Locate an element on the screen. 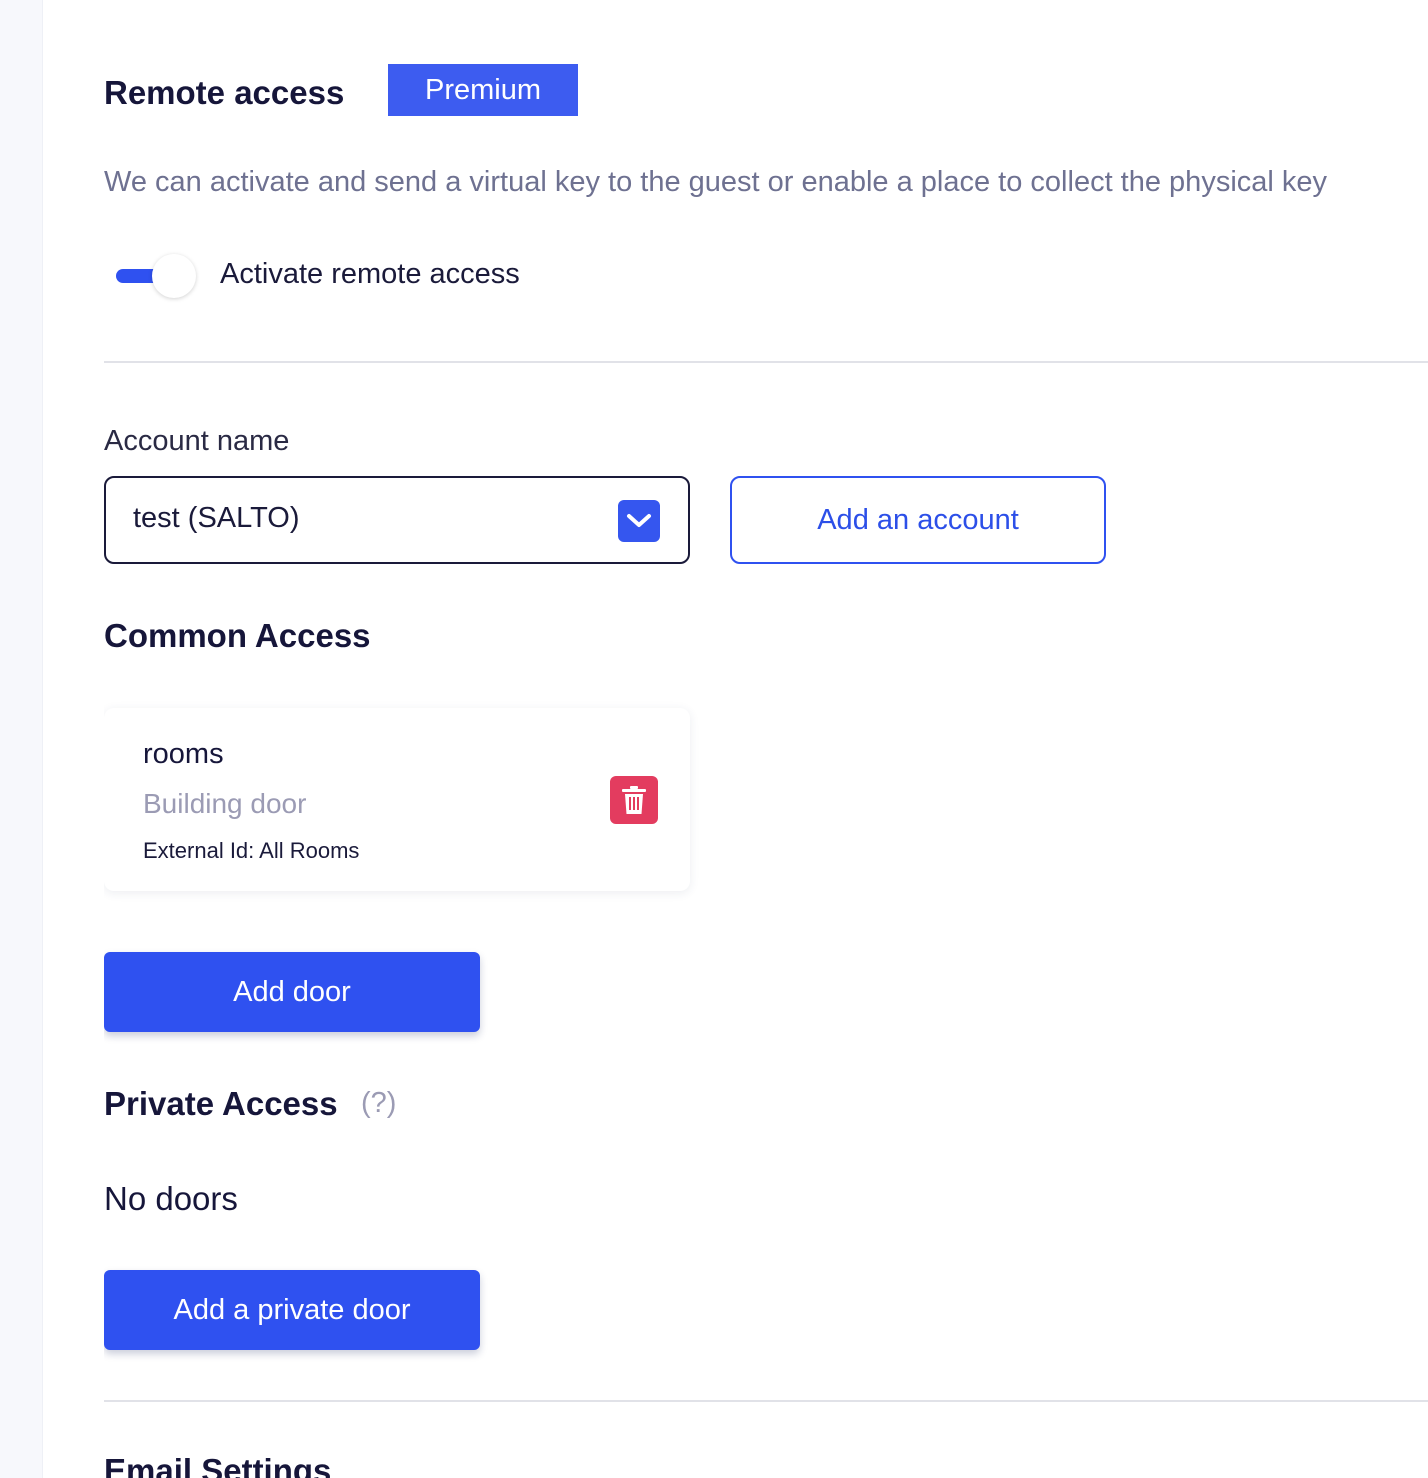 Image resolution: width=1428 pixels, height=1478 pixels. trash-icon is located at coordinates (634, 800).